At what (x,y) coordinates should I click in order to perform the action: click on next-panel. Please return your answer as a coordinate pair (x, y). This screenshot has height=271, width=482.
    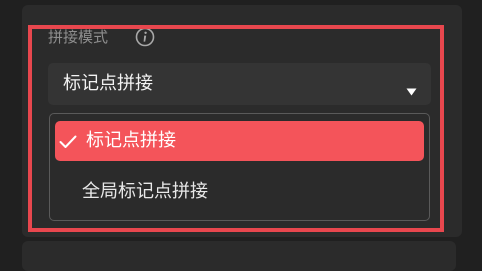
    Looking at the image, I should click on (239, 256).